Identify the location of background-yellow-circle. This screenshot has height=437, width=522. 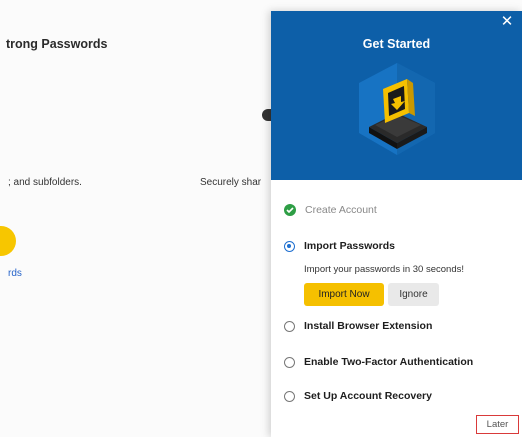
(8, 241).